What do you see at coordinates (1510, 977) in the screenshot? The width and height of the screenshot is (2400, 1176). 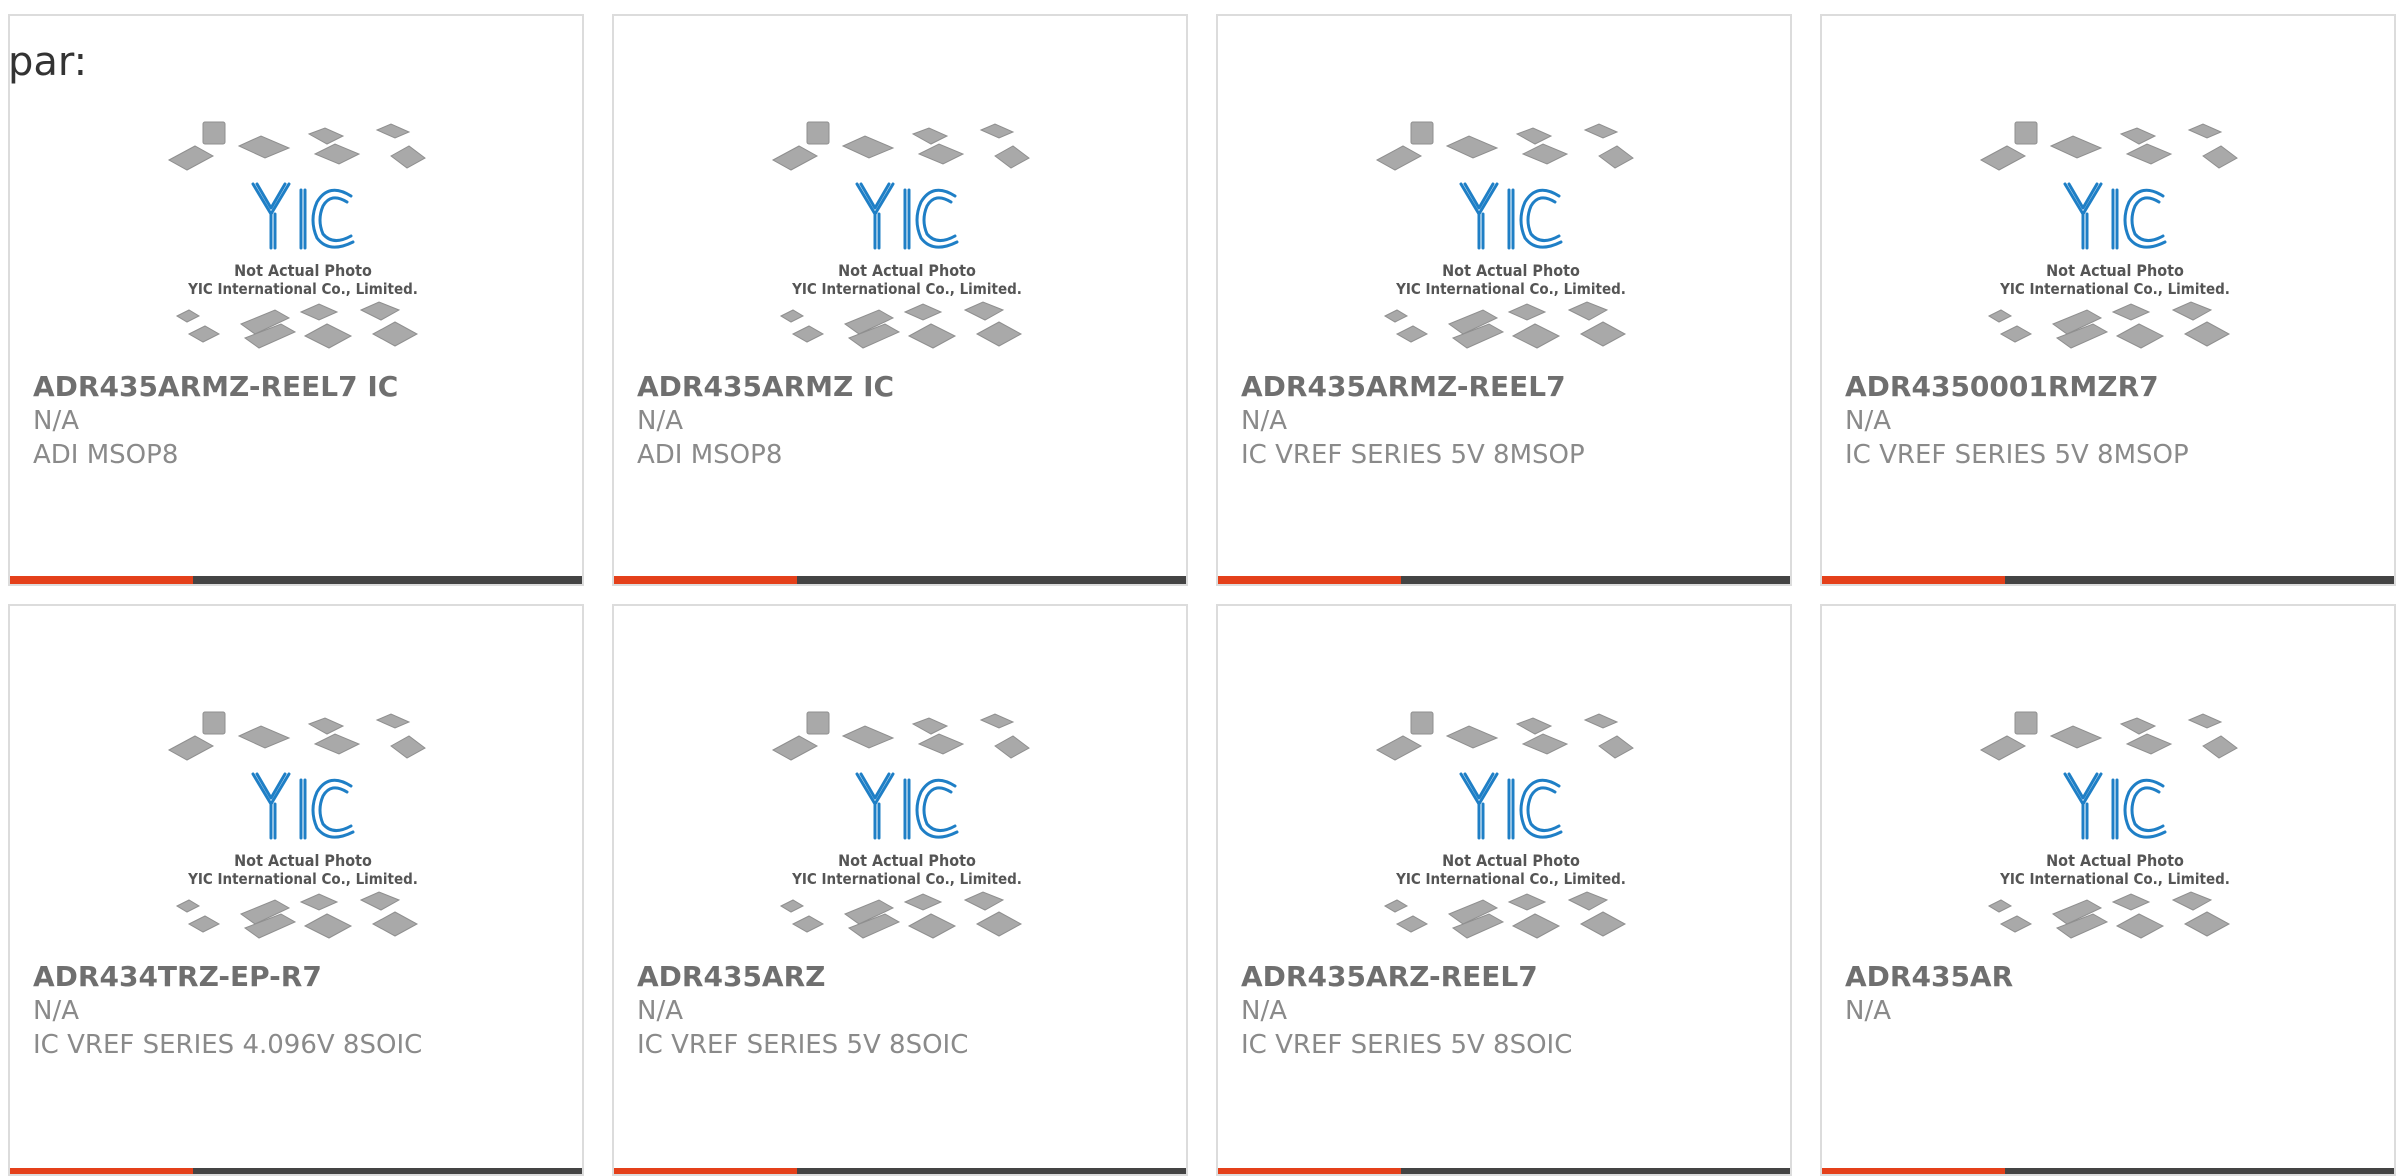 I see `product-name-link: ADR435ARZ-REEL7` at bounding box center [1510, 977].